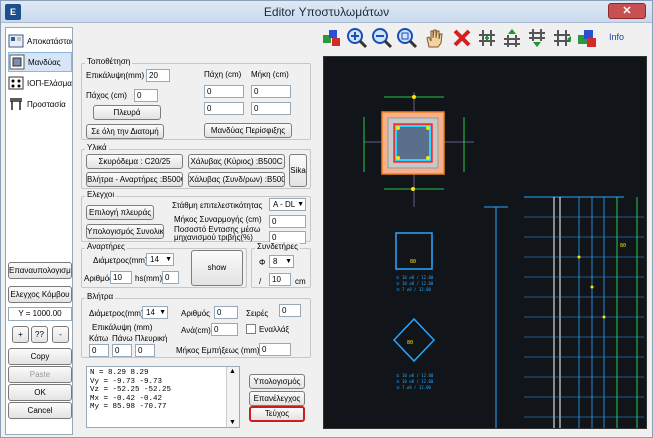 This screenshot has height=438, width=653. I want to click on tie-spacing-input: 10, so click(280, 279).